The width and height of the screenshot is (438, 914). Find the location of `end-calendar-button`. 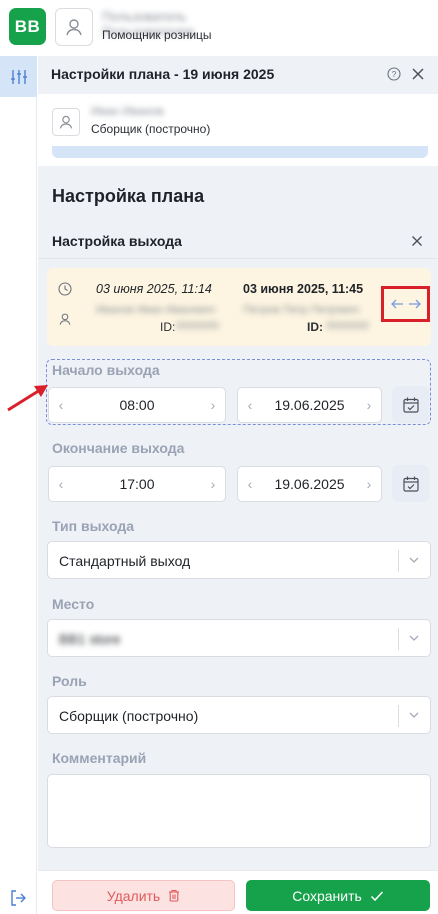

end-calendar-button is located at coordinates (410, 483).